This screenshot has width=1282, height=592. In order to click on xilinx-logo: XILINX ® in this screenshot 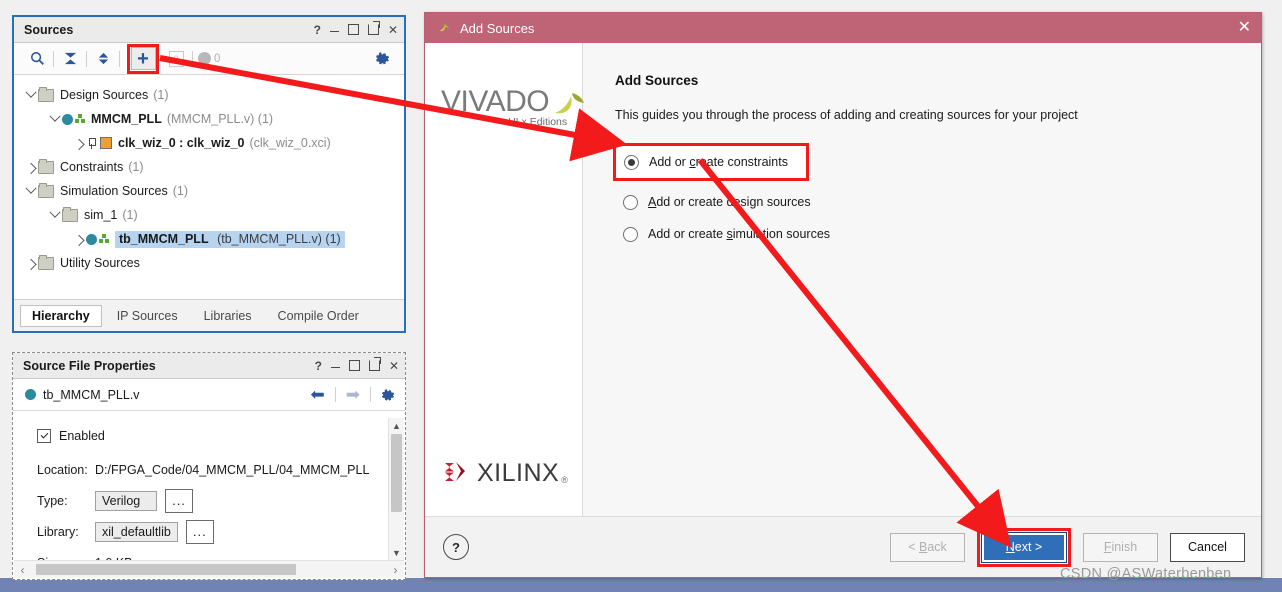, I will do `click(505, 473)`.